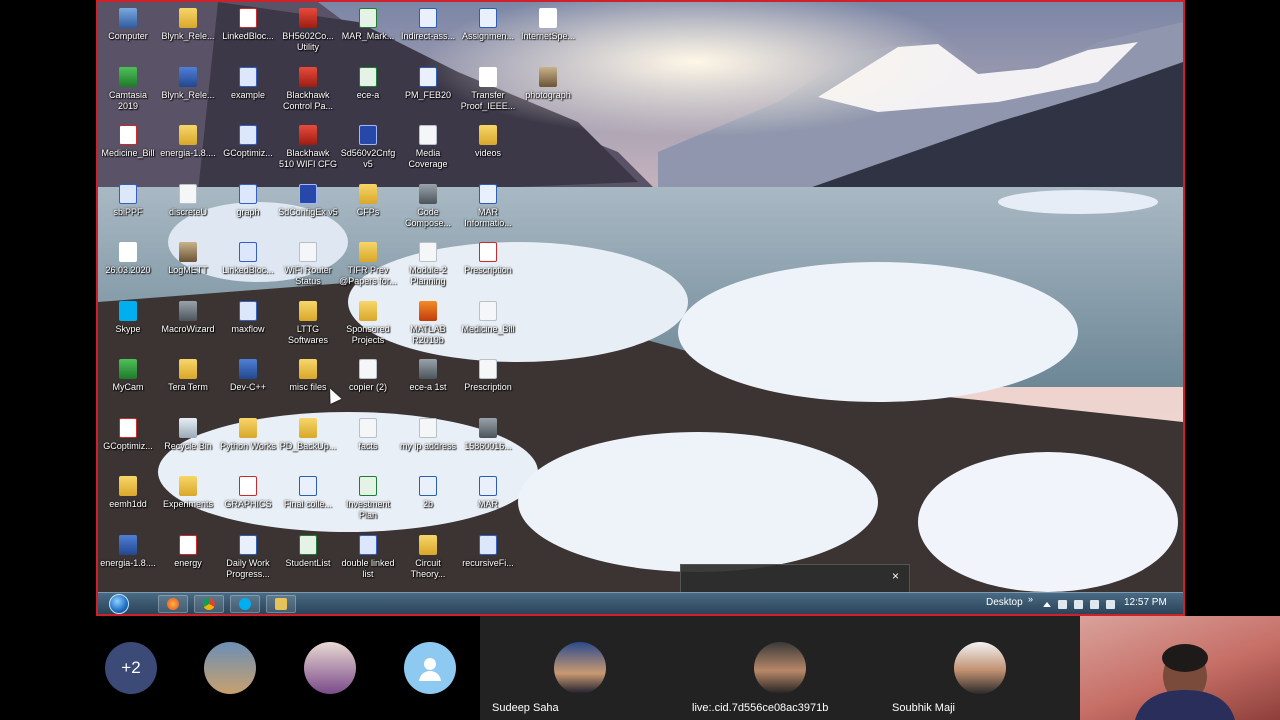  Describe the element at coordinates (1110, 604) in the screenshot. I see `volume-icon` at that location.